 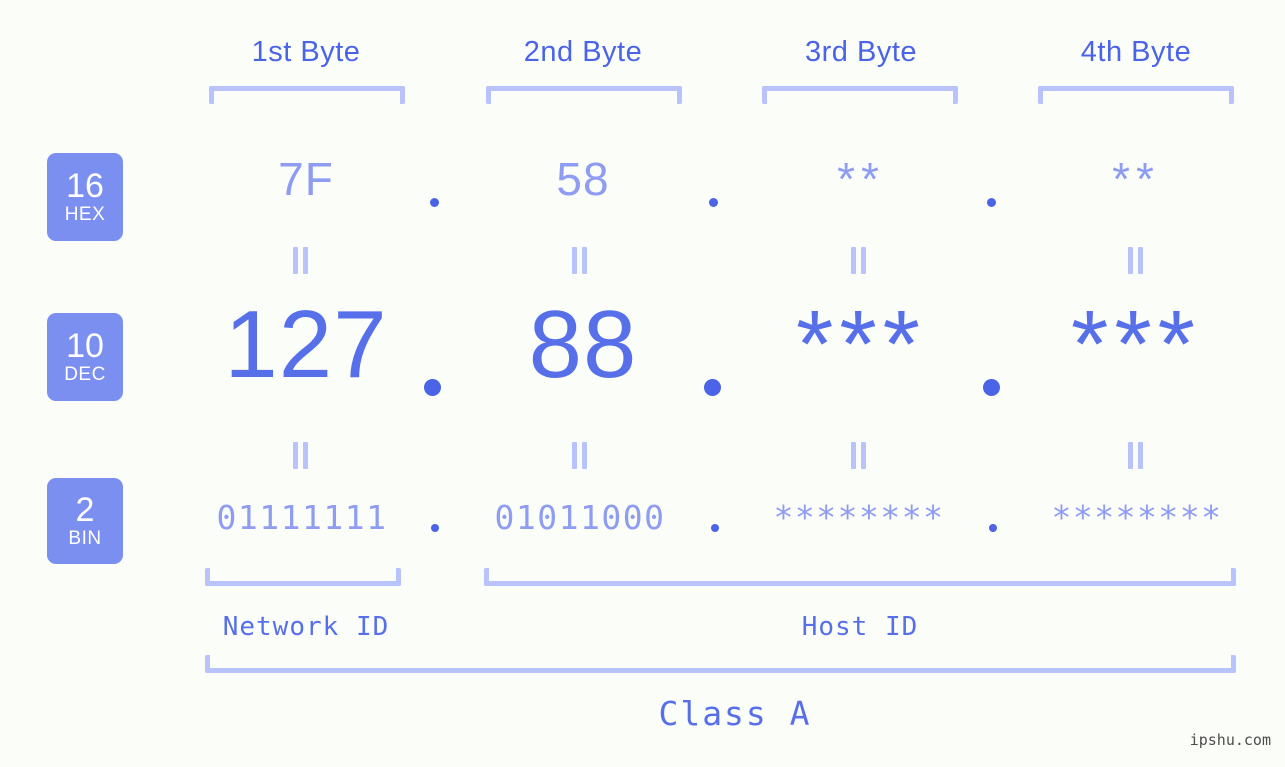 What do you see at coordinates (306, 52) in the screenshot?
I see `byte-header-1: 1st Byte` at bounding box center [306, 52].